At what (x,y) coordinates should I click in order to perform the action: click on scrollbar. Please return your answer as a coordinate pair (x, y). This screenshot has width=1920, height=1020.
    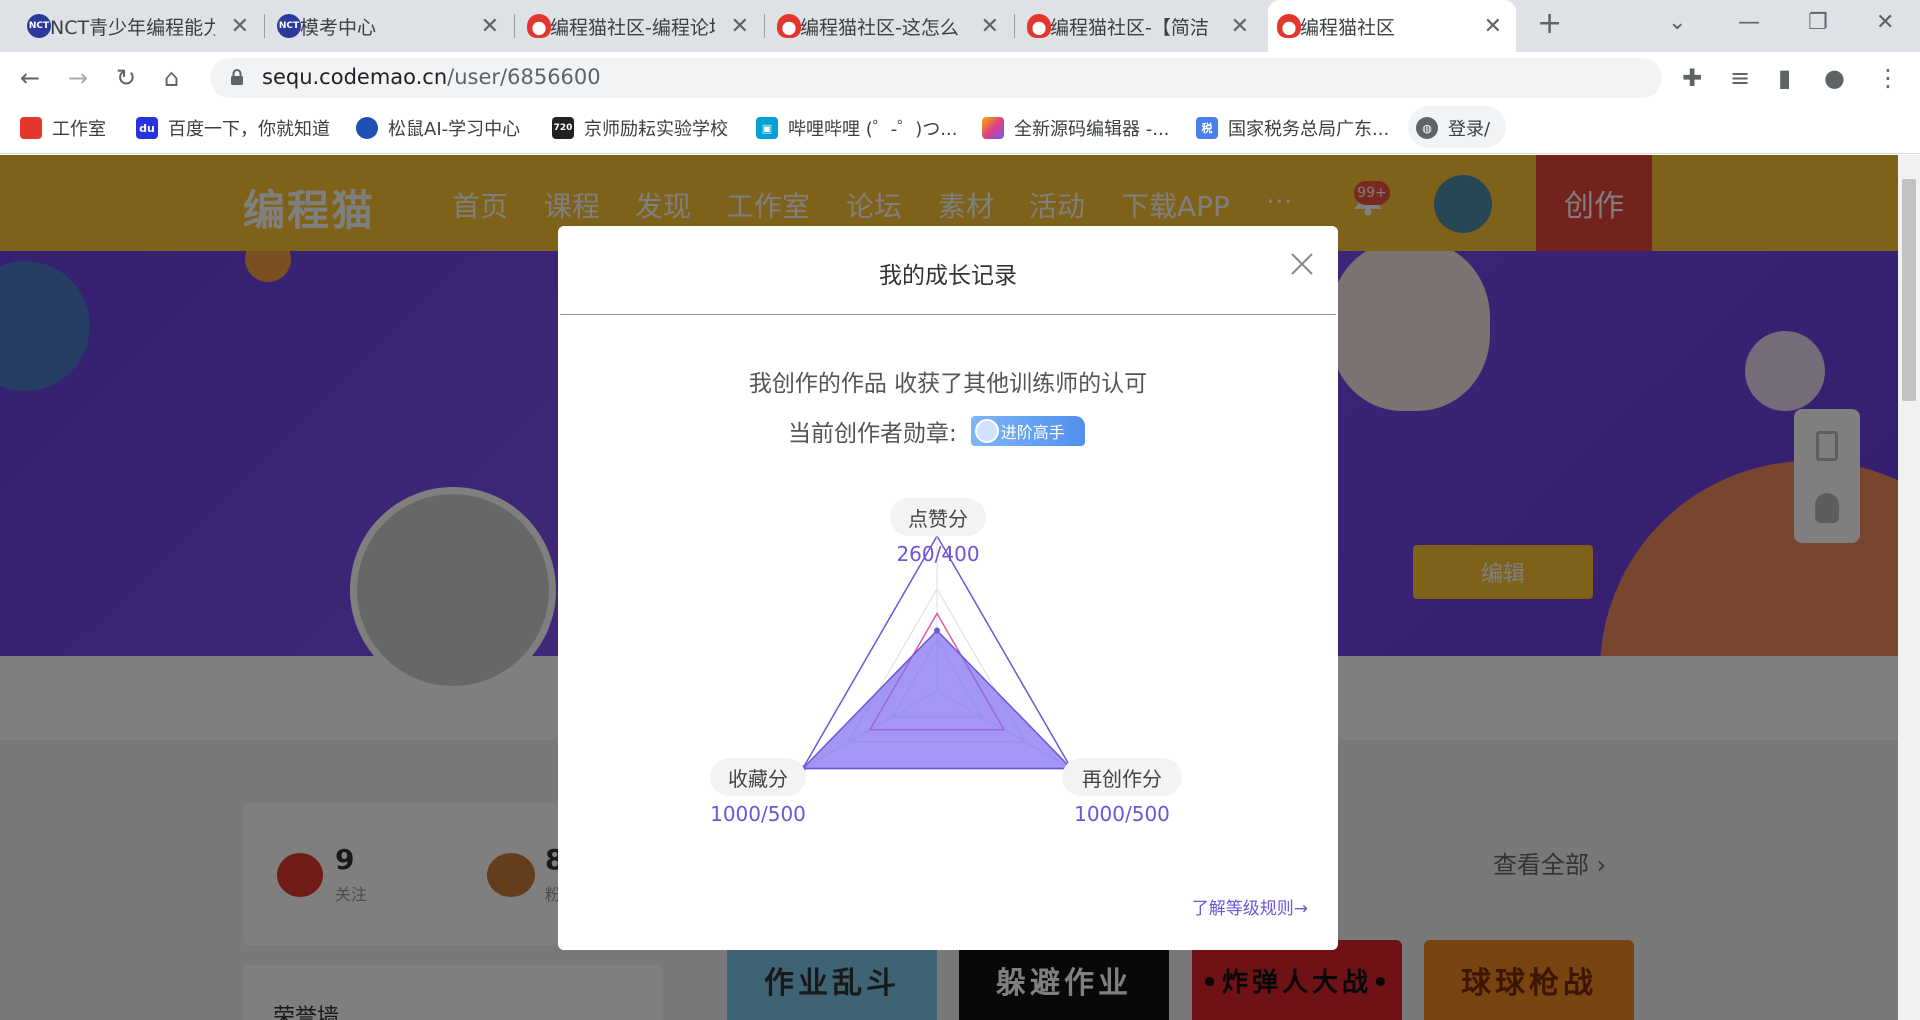
    Looking at the image, I should click on (1909, 587).